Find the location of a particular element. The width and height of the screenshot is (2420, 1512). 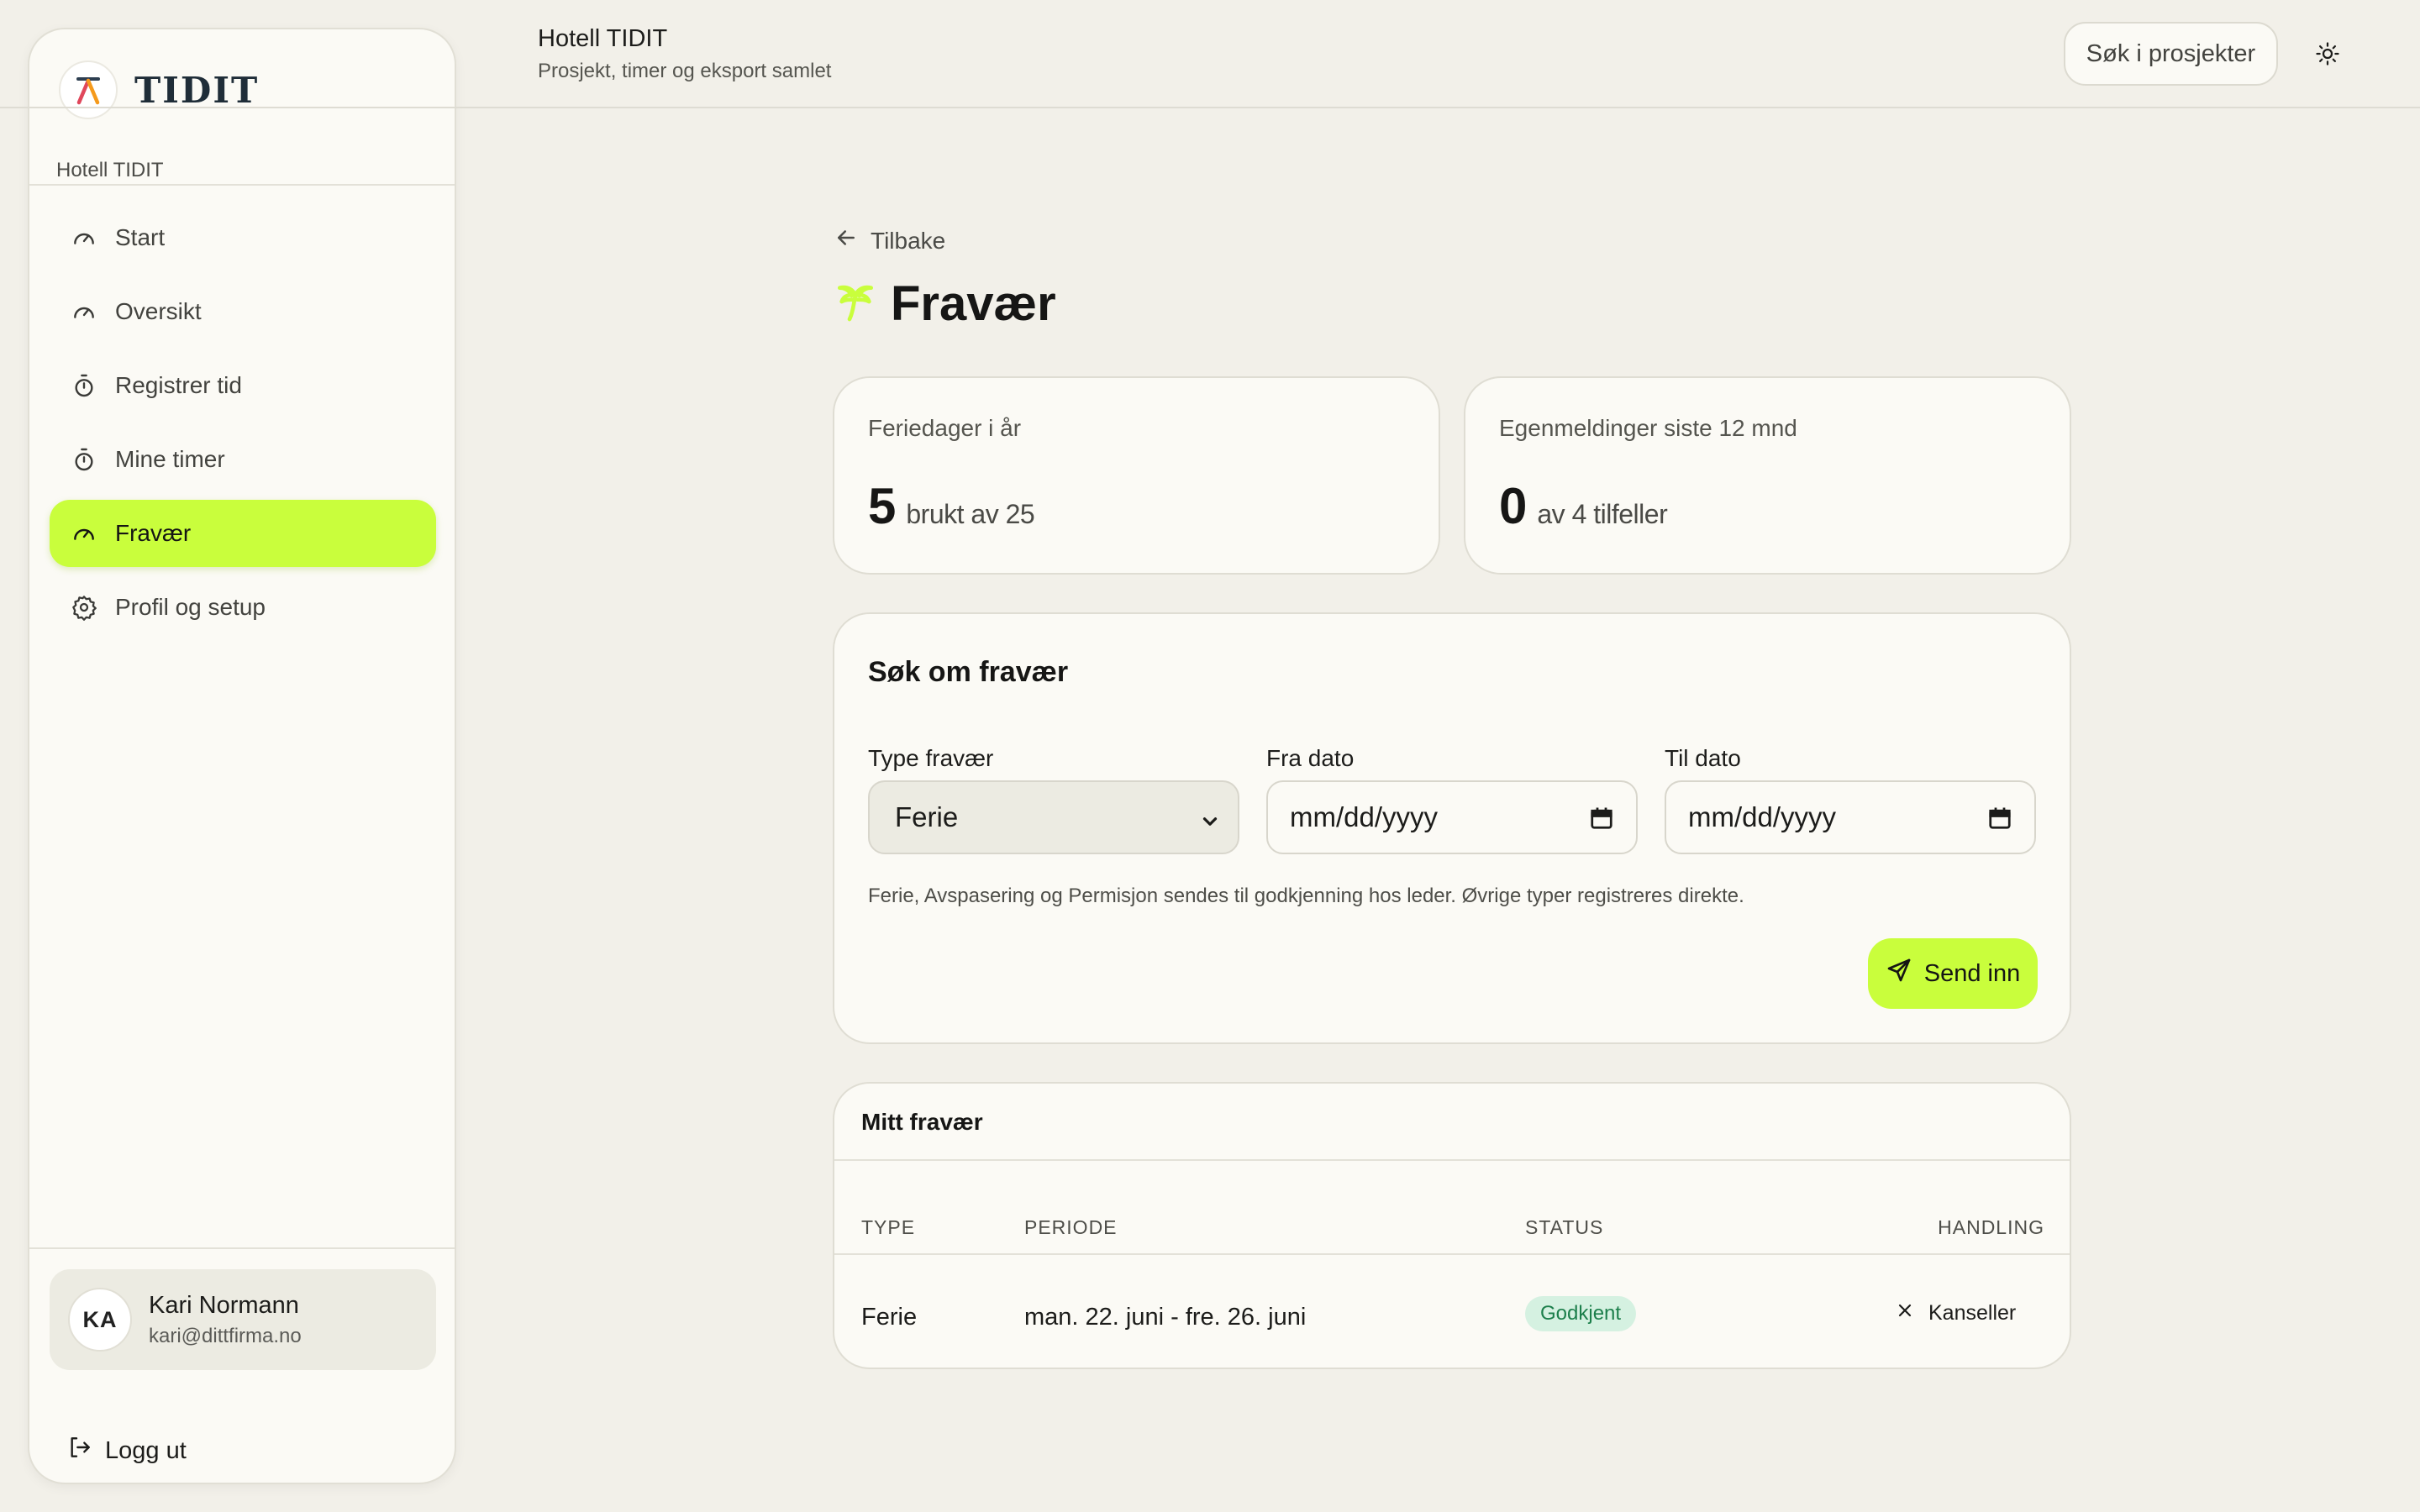

stat-suffix: brukt av 25 is located at coordinates (970, 514).